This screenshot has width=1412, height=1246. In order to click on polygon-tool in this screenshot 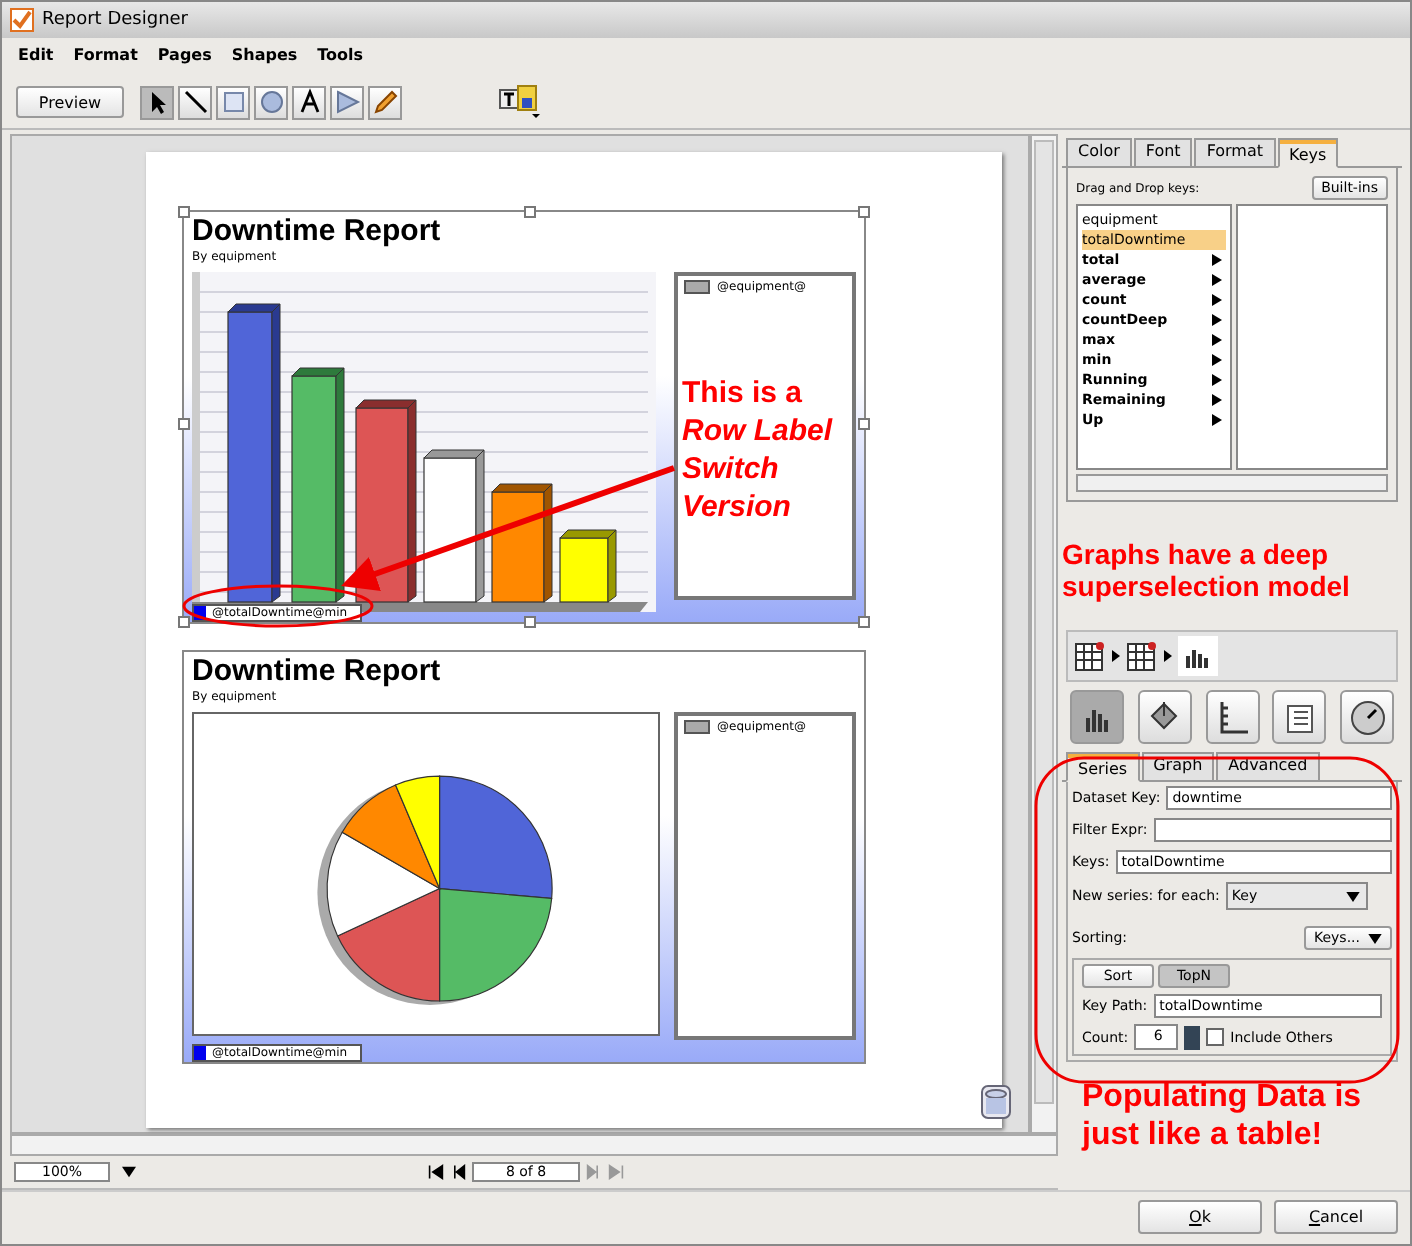, I will do `click(347, 102)`.